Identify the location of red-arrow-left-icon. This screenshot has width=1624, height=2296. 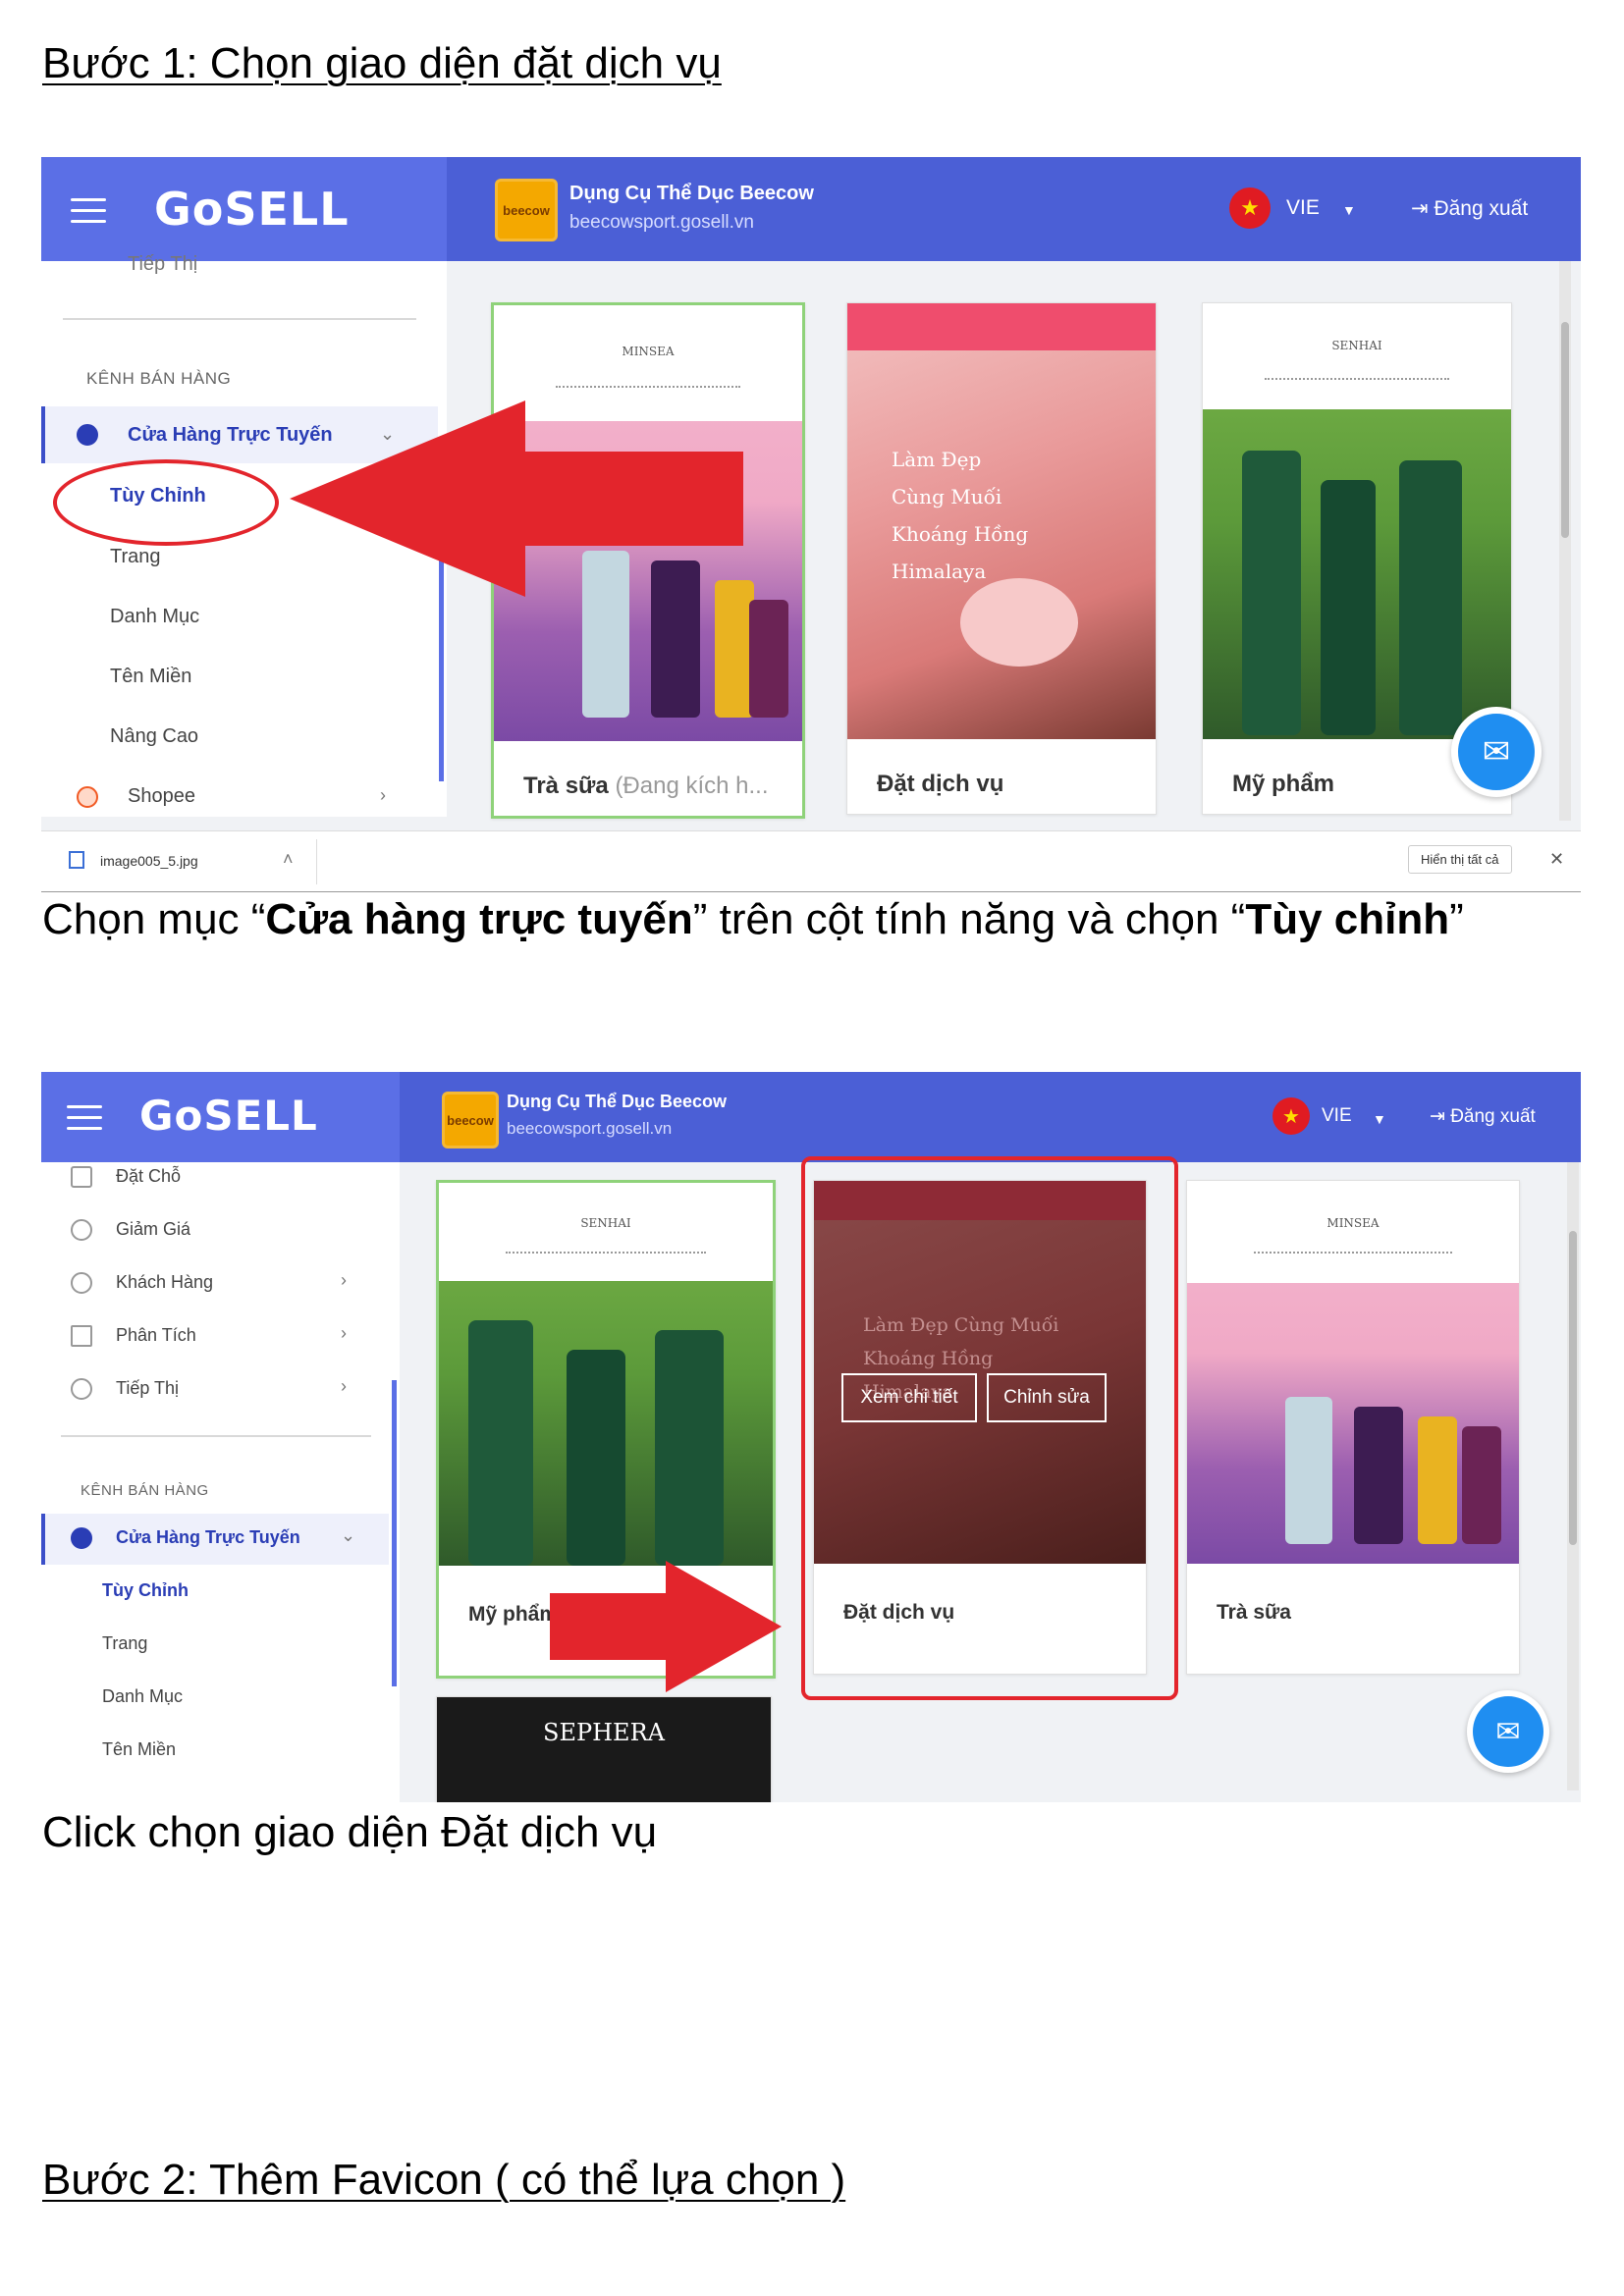
(516, 499).